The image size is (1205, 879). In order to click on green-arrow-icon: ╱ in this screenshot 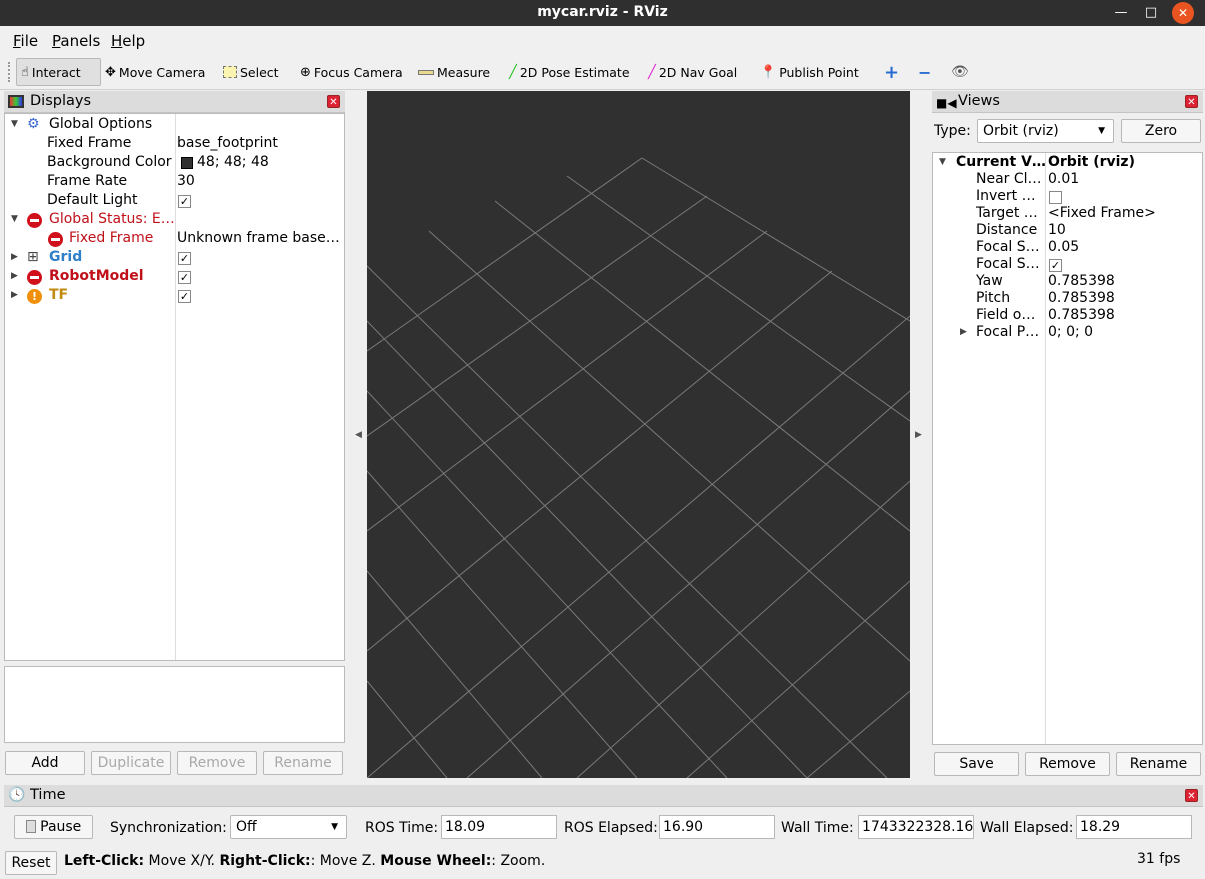, I will do `click(513, 72)`.